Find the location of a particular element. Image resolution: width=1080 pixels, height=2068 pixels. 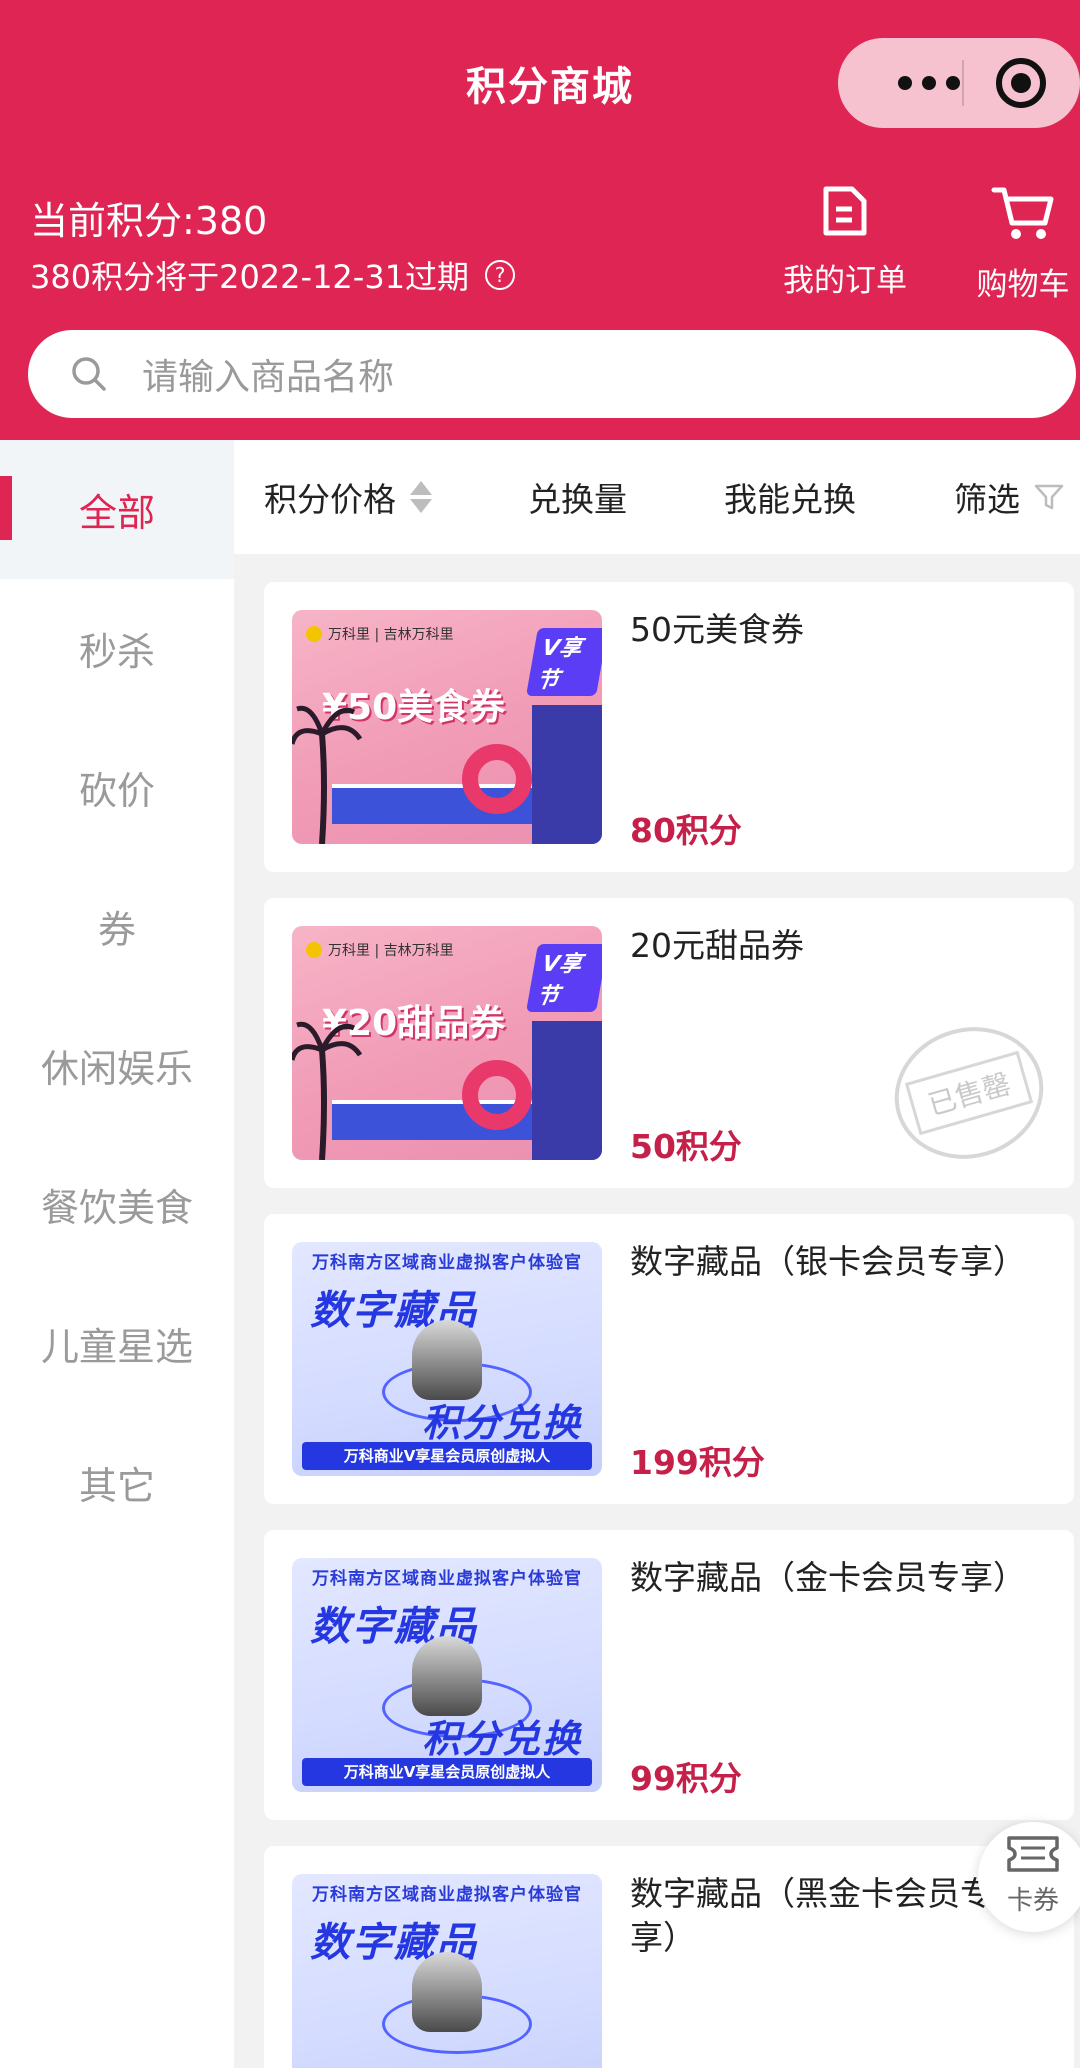

sidebar-item-dining: 餐饮美食 is located at coordinates (117, 1204).